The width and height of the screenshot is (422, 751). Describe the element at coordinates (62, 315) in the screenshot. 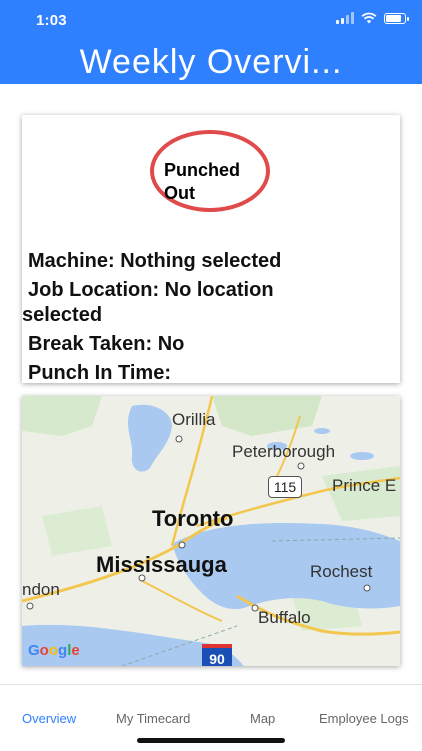

I see `job-location-line-continued: selected` at that location.